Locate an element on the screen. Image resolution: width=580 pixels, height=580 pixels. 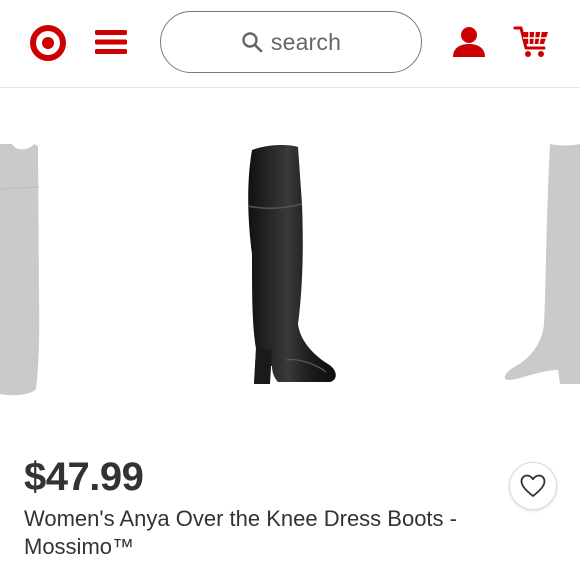
menu-icon is located at coordinates (111, 42).